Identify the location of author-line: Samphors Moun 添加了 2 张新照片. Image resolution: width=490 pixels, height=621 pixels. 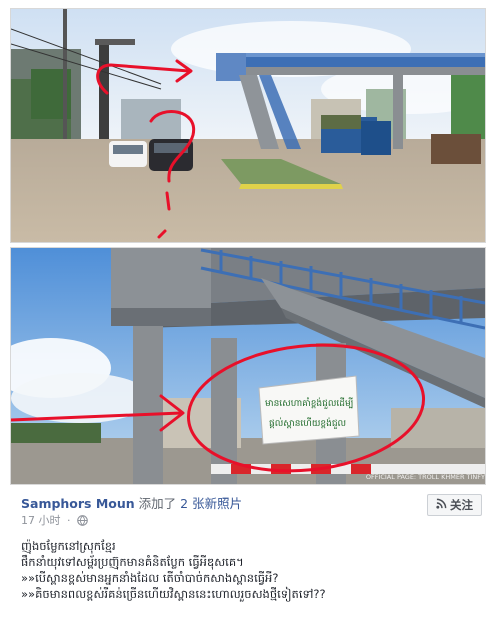
(131, 502).